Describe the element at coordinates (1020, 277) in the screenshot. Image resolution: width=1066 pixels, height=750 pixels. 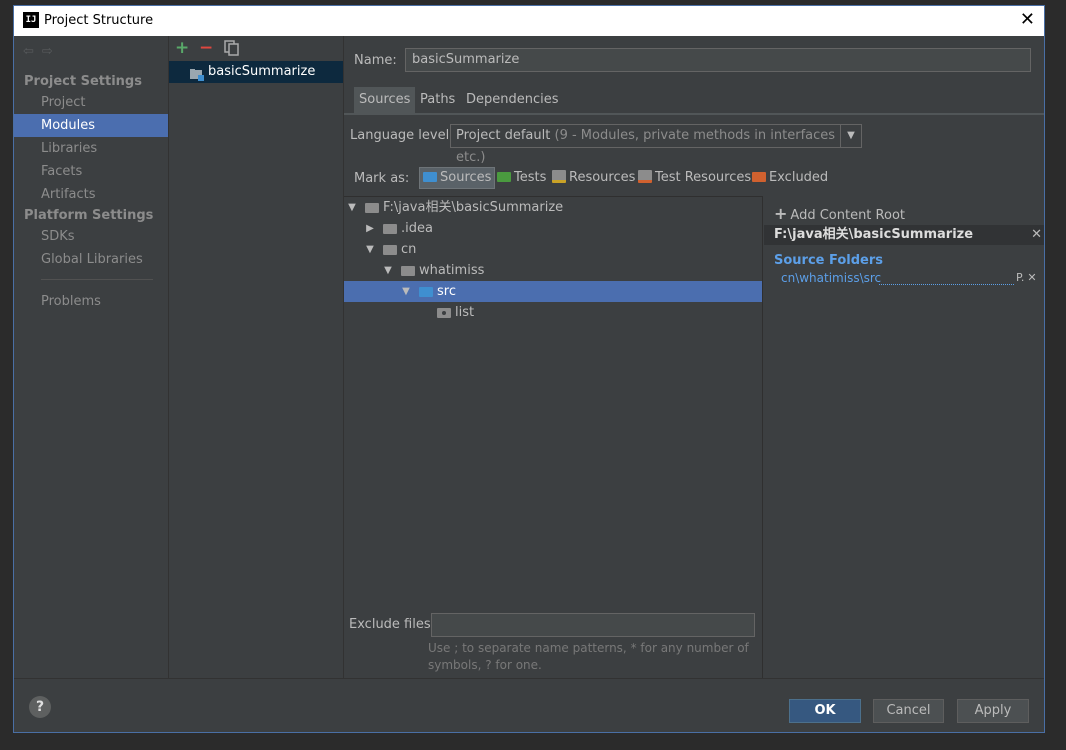
I see `source-folder-properties-icon: P.` at that location.